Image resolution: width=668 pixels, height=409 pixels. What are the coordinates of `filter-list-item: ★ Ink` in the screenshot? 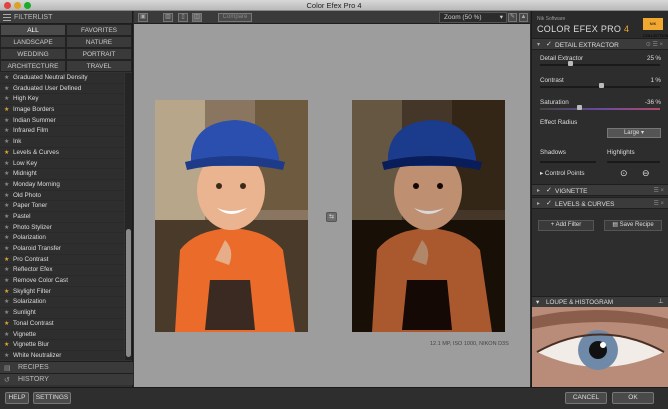 It's located at (62, 142).